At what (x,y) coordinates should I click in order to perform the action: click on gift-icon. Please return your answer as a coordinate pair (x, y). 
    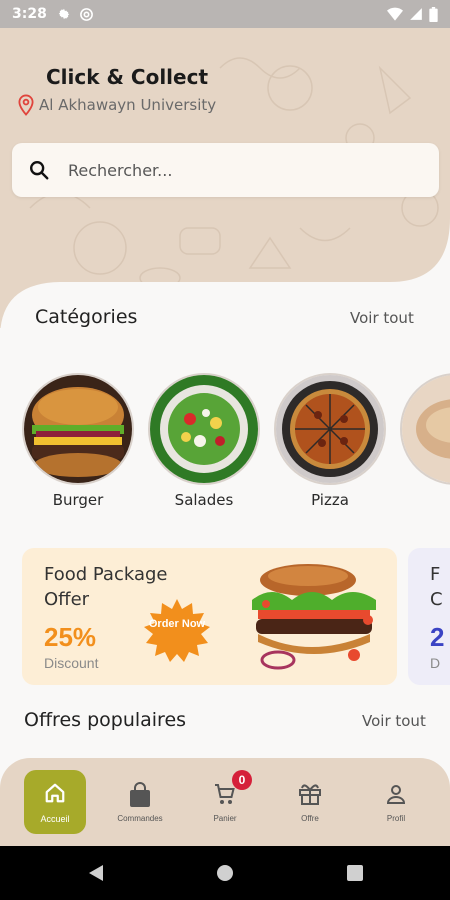
    Looking at the image, I should click on (310, 794).